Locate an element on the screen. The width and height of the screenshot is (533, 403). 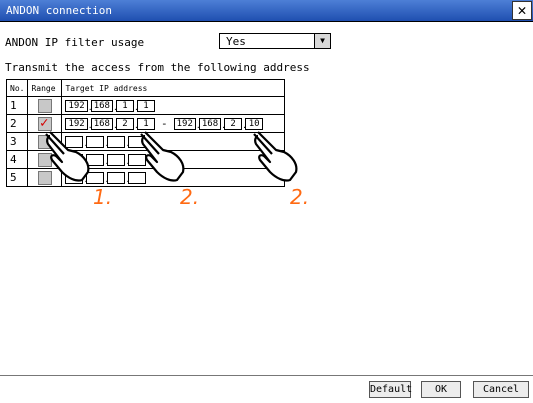
default-button: Default is located at coordinates (390, 389).